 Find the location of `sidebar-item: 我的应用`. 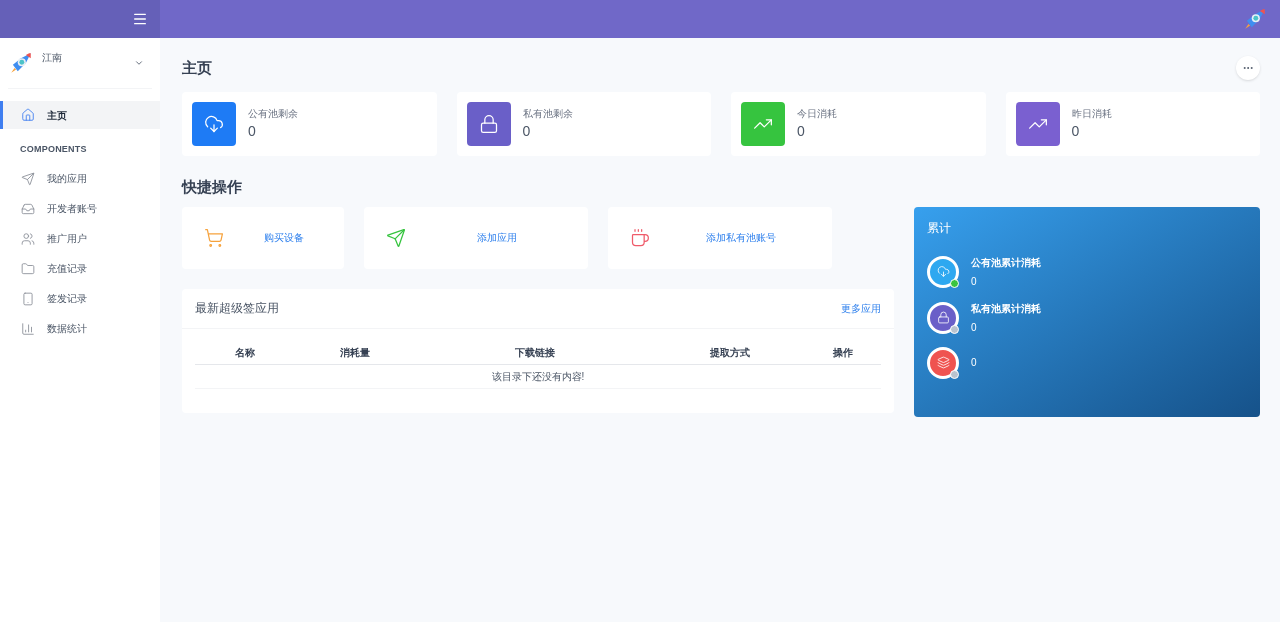

sidebar-item: 我的应用 is located at coordinates (80, 178).